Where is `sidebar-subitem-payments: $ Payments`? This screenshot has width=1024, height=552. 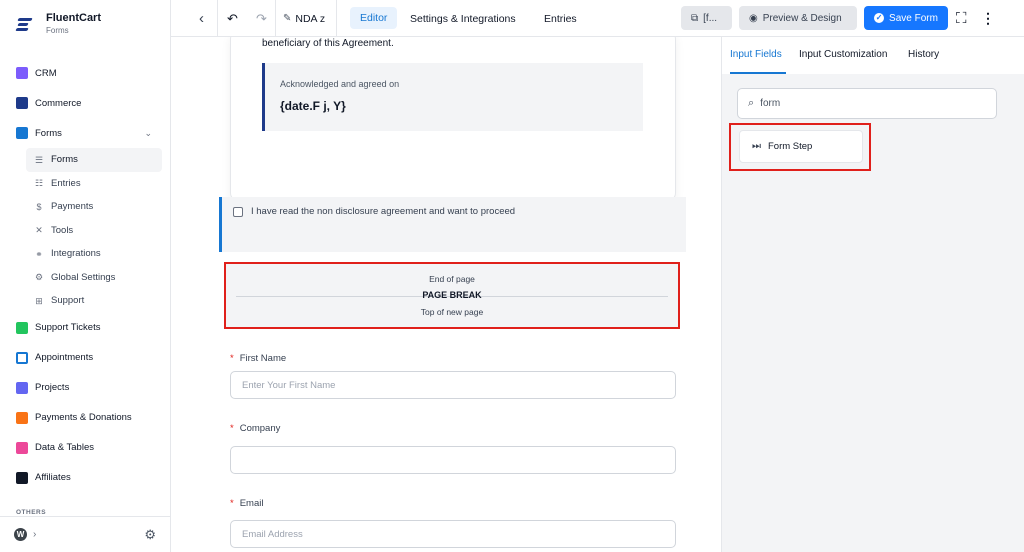 sidebar-subitem-payments: $ Payments is located at coordinates (94, 207).